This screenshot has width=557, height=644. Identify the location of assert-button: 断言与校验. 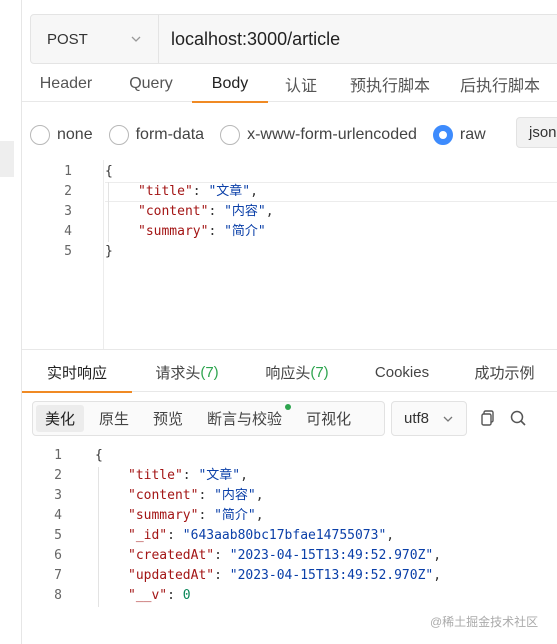
(244, 418).